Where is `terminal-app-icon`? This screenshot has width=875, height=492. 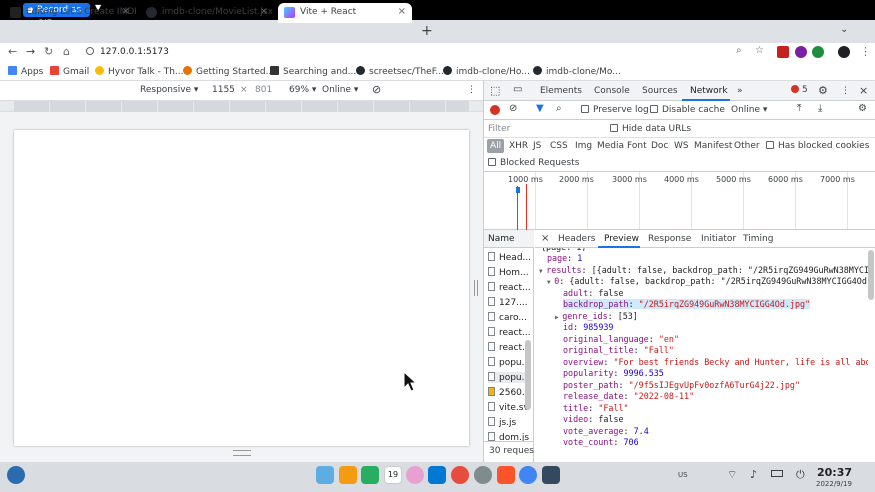 terminal-app-icon is located at coordinates (370, 475).